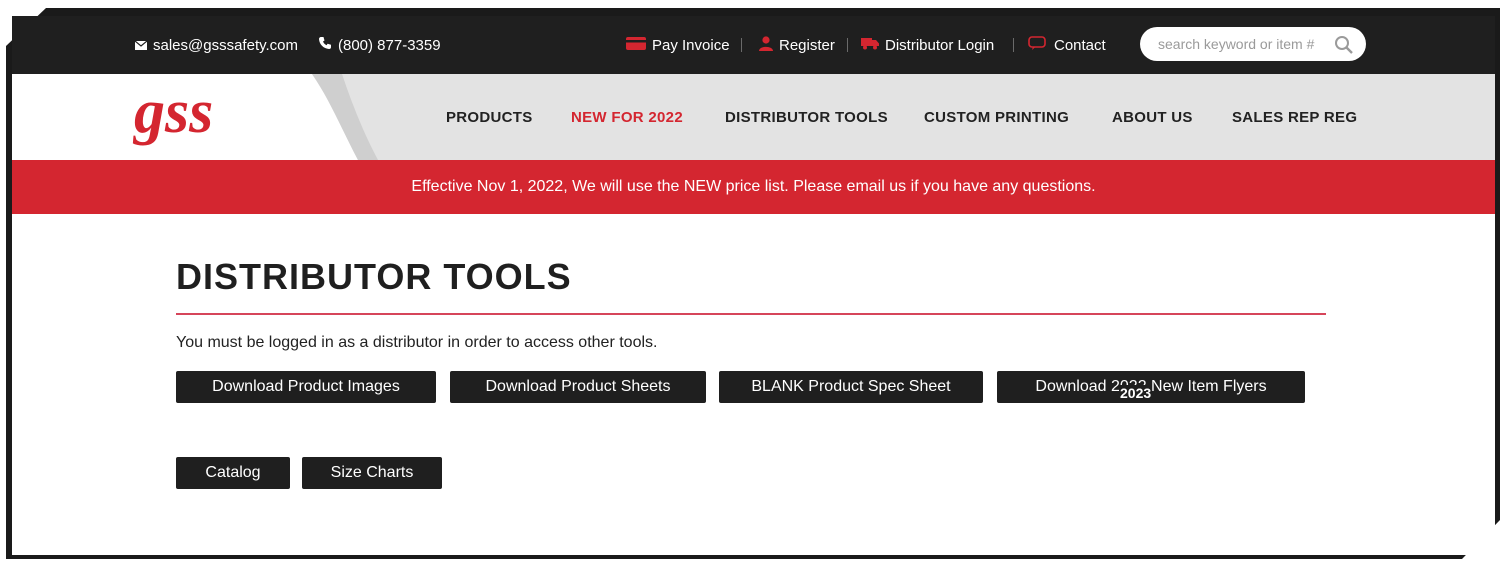  What do you see at coordinates (489, 117) in the screenshot?
I see `nav-products: PRODUCTS` at bounding box center [489, 117].